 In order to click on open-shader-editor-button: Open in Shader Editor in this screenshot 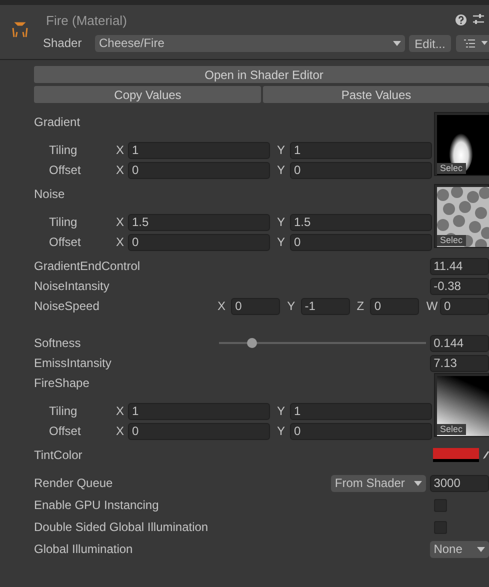, I will do `click(261, 74)`.